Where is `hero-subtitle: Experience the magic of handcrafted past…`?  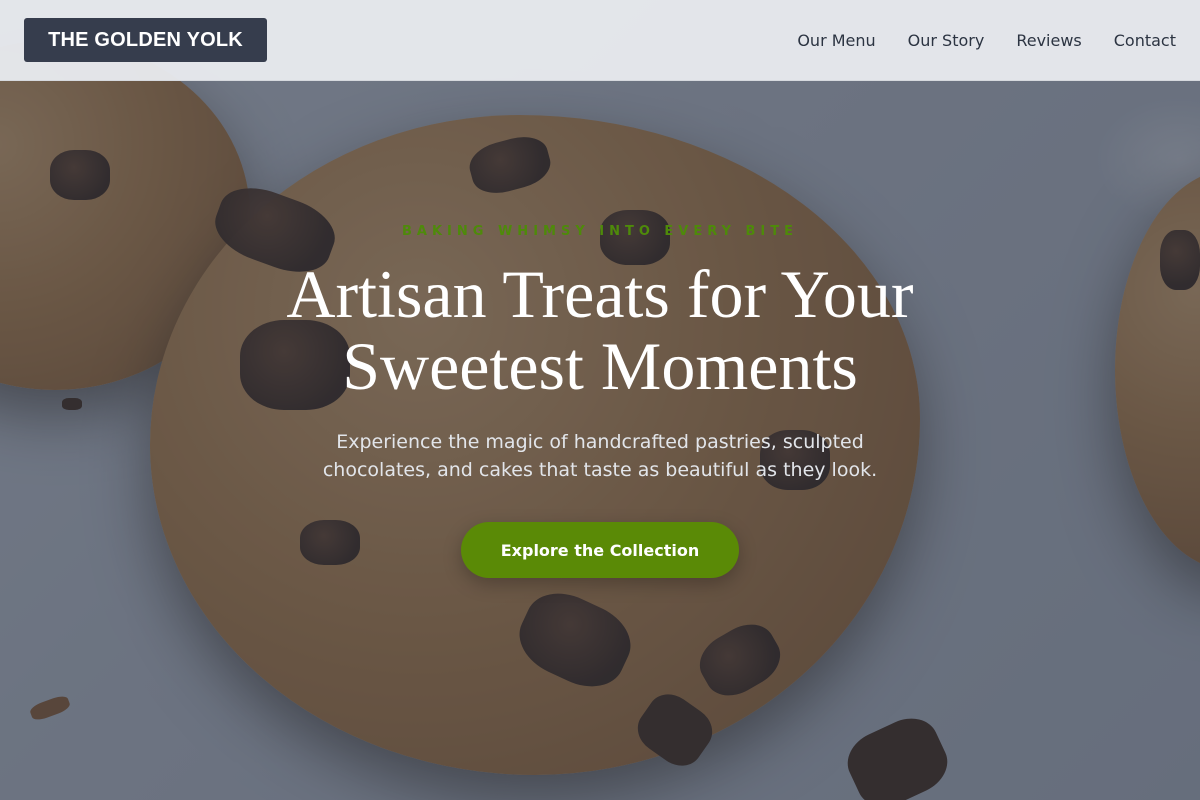 hero-subtitle: Experience the magic of handcrafted past… is located at coordinates (600, 456).